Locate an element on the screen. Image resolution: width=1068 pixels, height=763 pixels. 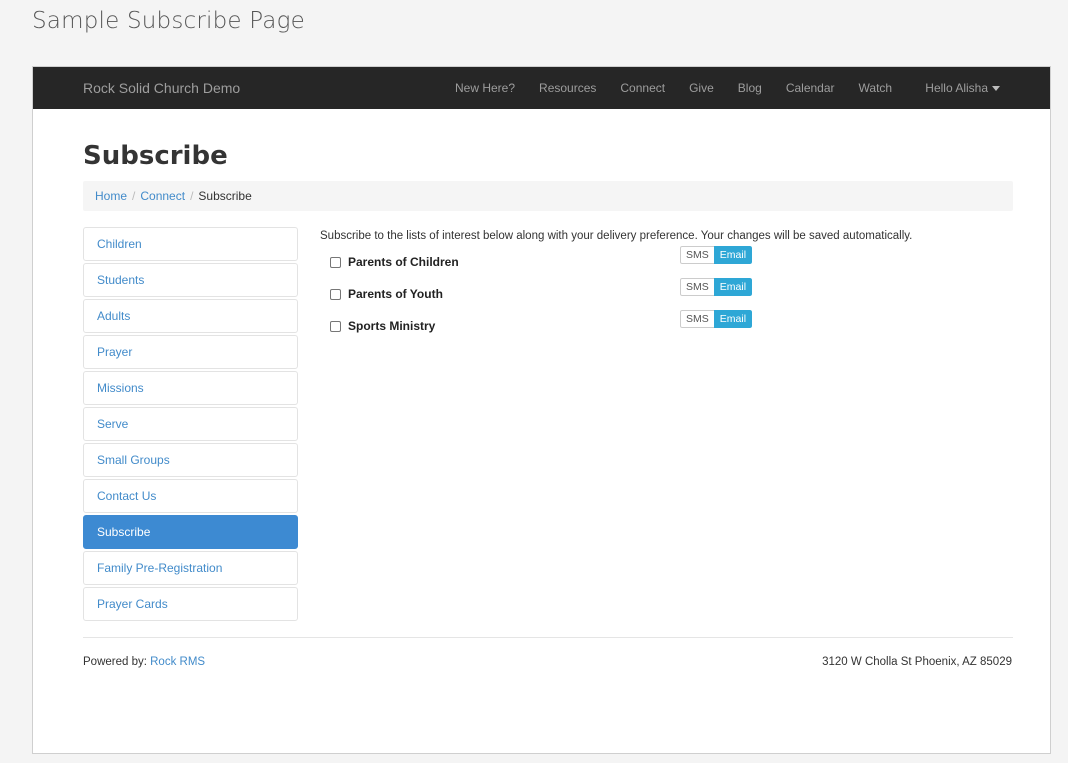
breadcrumb-home: Home is located at coordinates (111, 196).